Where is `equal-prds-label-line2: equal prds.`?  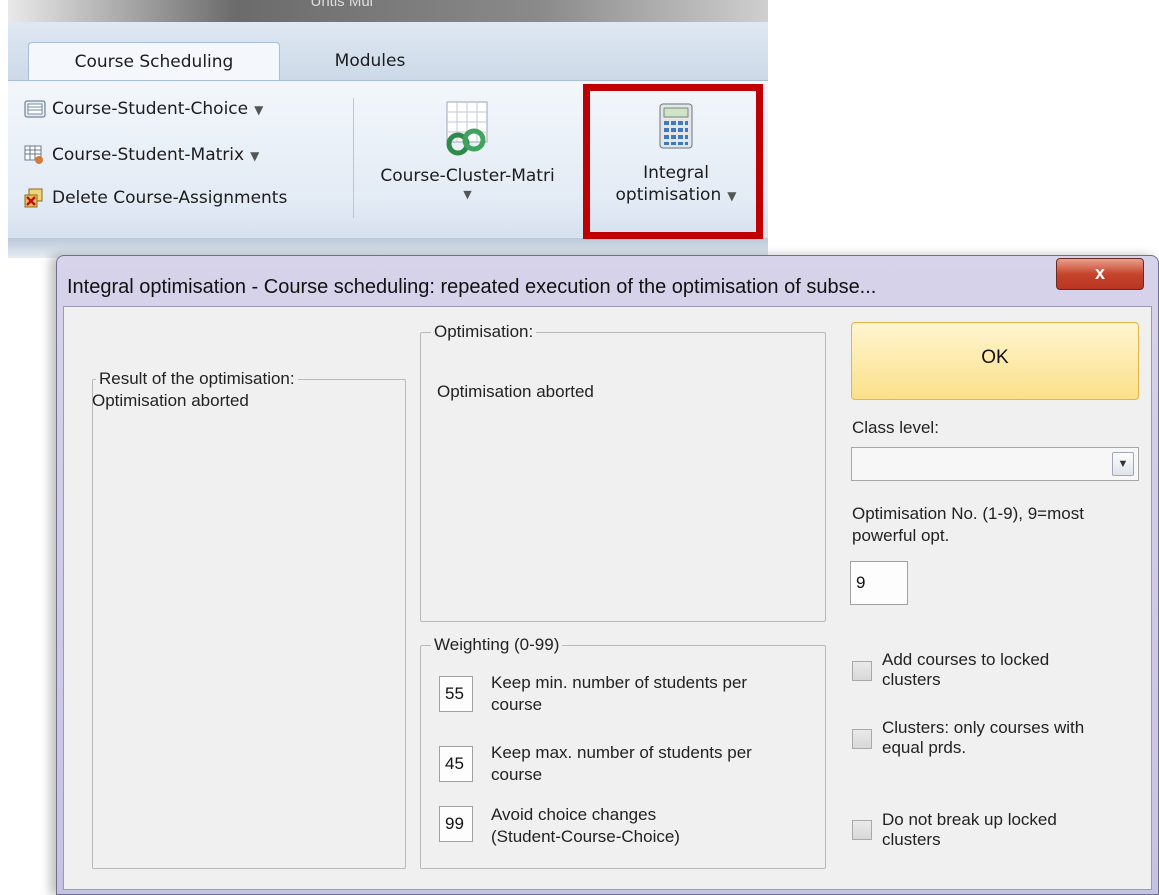
equal-prds-label-line2: equal prds. is located at coordinates (924, 747).